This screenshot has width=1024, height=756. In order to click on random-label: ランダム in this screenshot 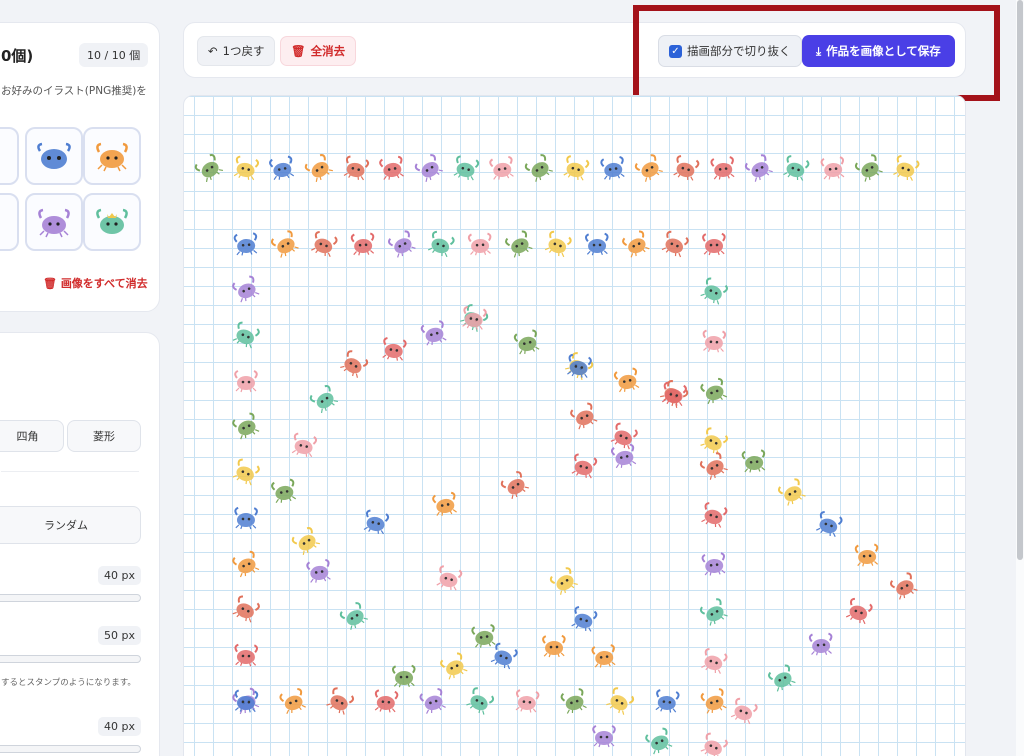, I will do `click(66, 525)`.